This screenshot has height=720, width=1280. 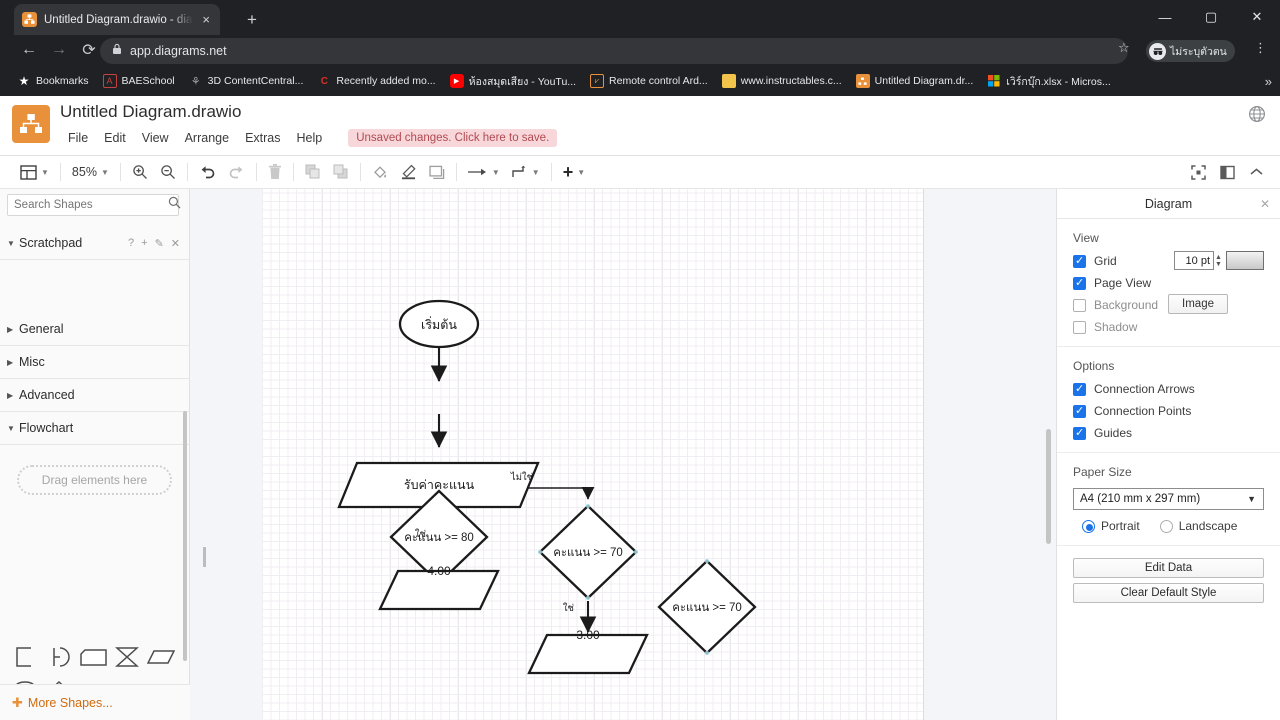 I want to click on to-front-icon, so click(x=313, y=172).